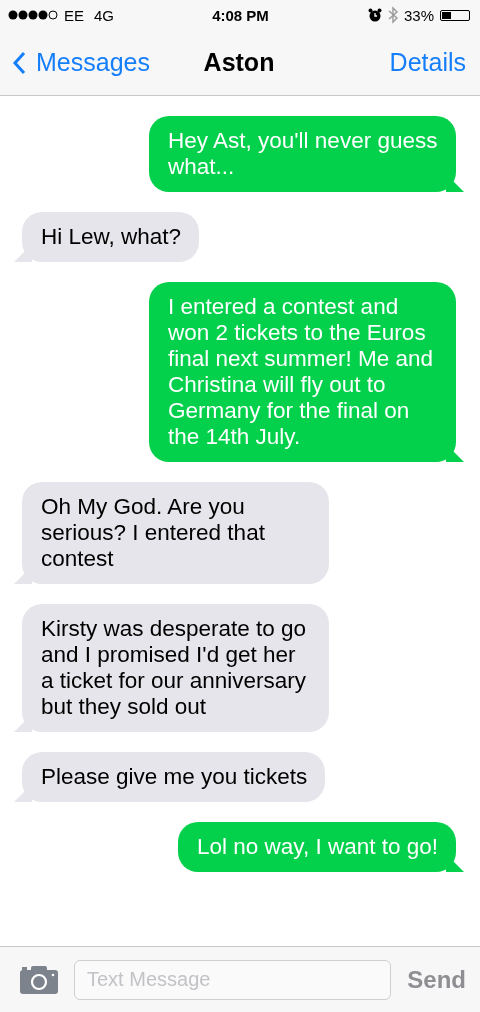 The width and height of the screenshot is (480, 1012). I want to click on details-link: Details, so click(427, 62).